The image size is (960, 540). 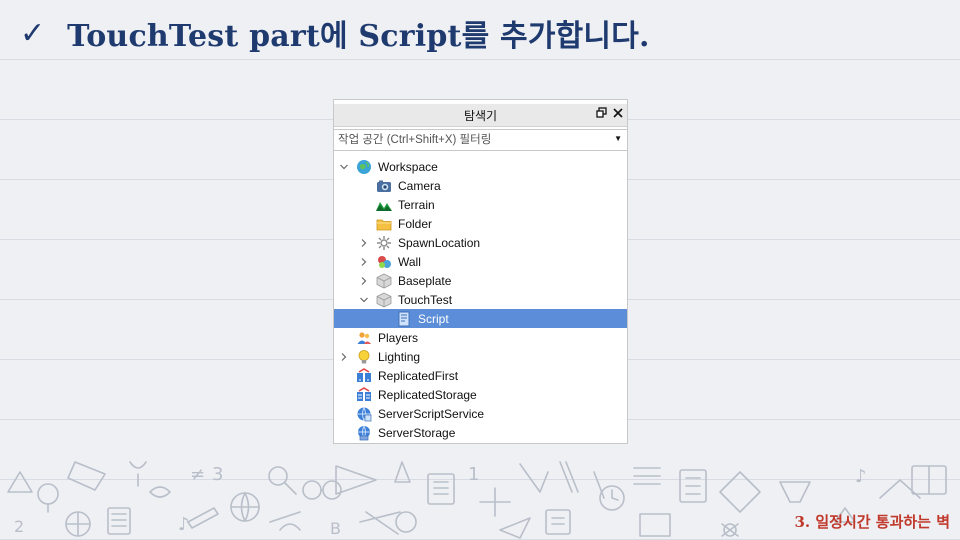 I want to click on tree-item-label: Baseplate, so click(x=425, y=280).